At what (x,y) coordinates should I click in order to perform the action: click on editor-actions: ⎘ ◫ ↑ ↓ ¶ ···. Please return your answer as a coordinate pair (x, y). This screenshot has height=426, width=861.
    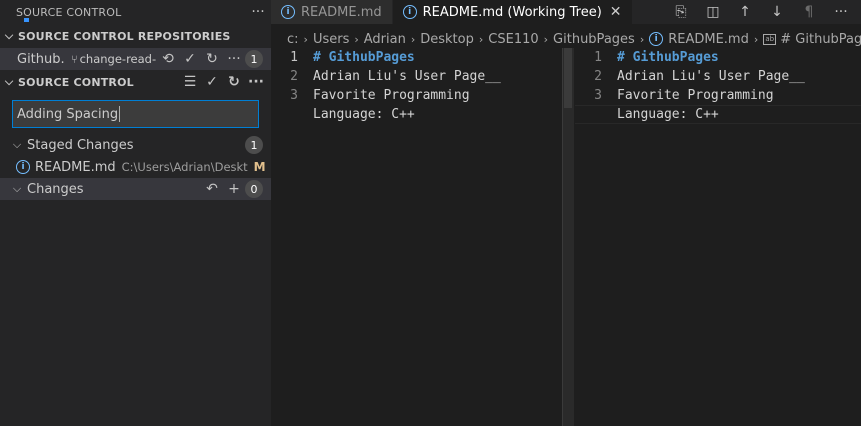
    Looking at the image, I should click on (761, 12).